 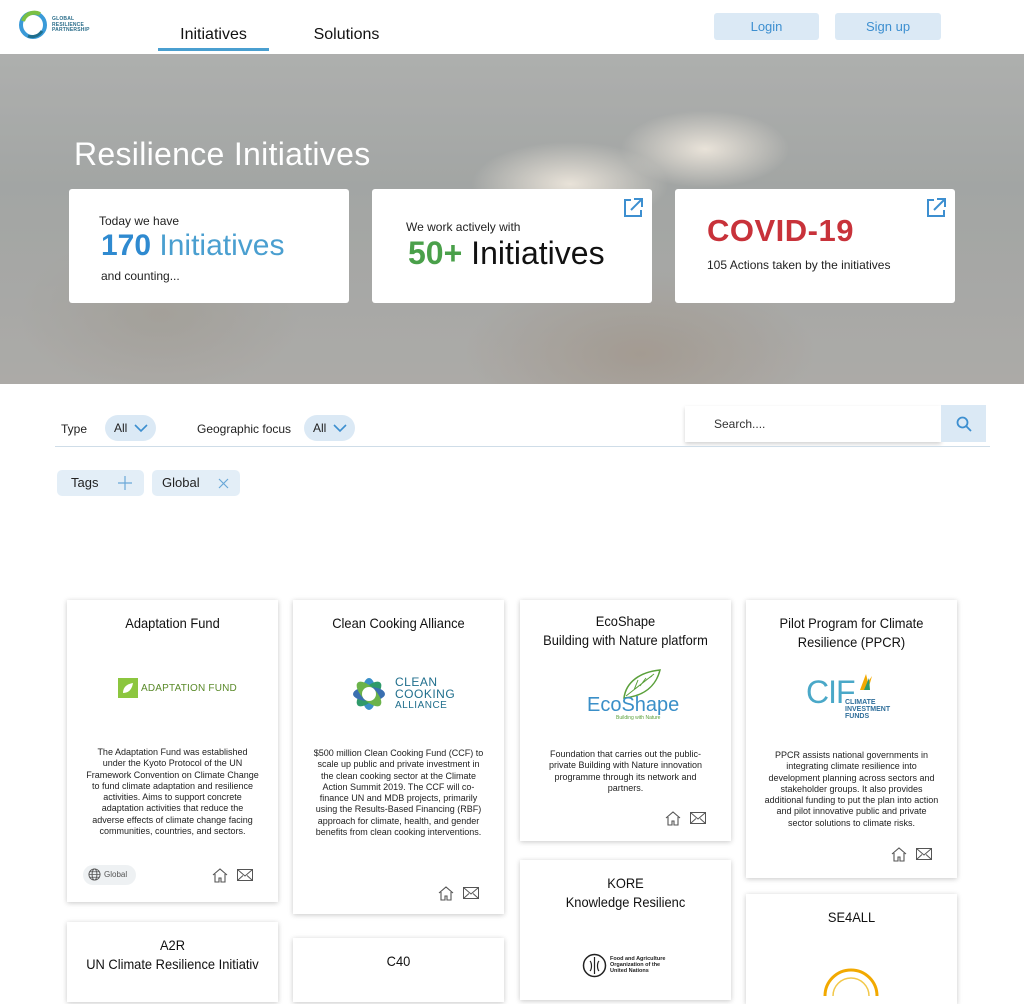 What do you see at coordinates (625, 696) in the screenshot?
I see `ecoshape-logo: EcoShape Building with Nature` at bounding box center [625, 696].